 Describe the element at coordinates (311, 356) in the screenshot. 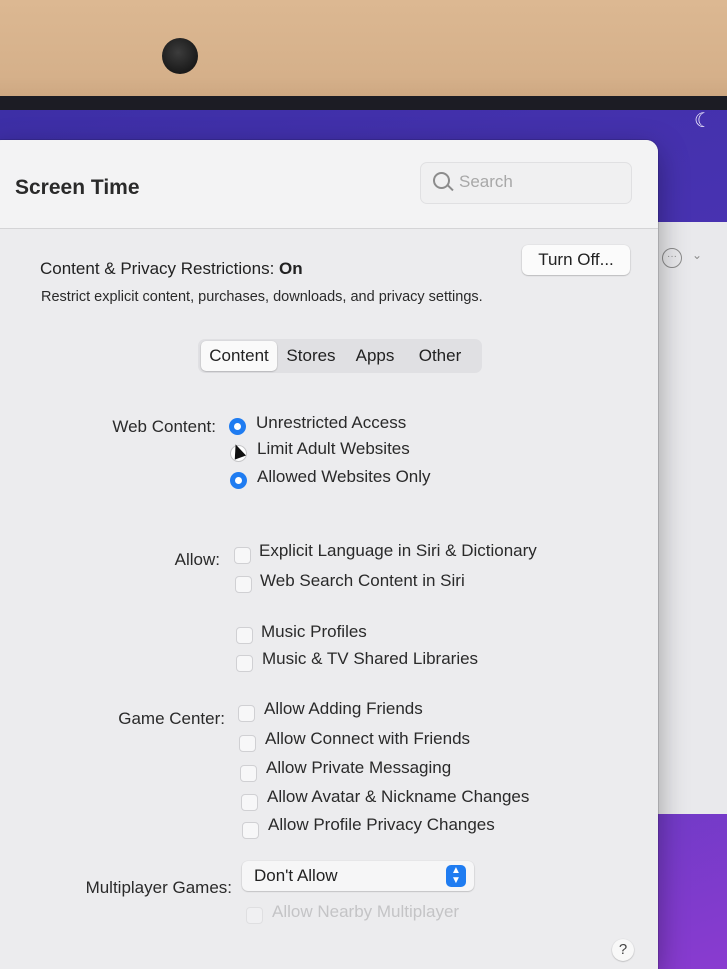

I see `tab-stores: Stores` at that location.